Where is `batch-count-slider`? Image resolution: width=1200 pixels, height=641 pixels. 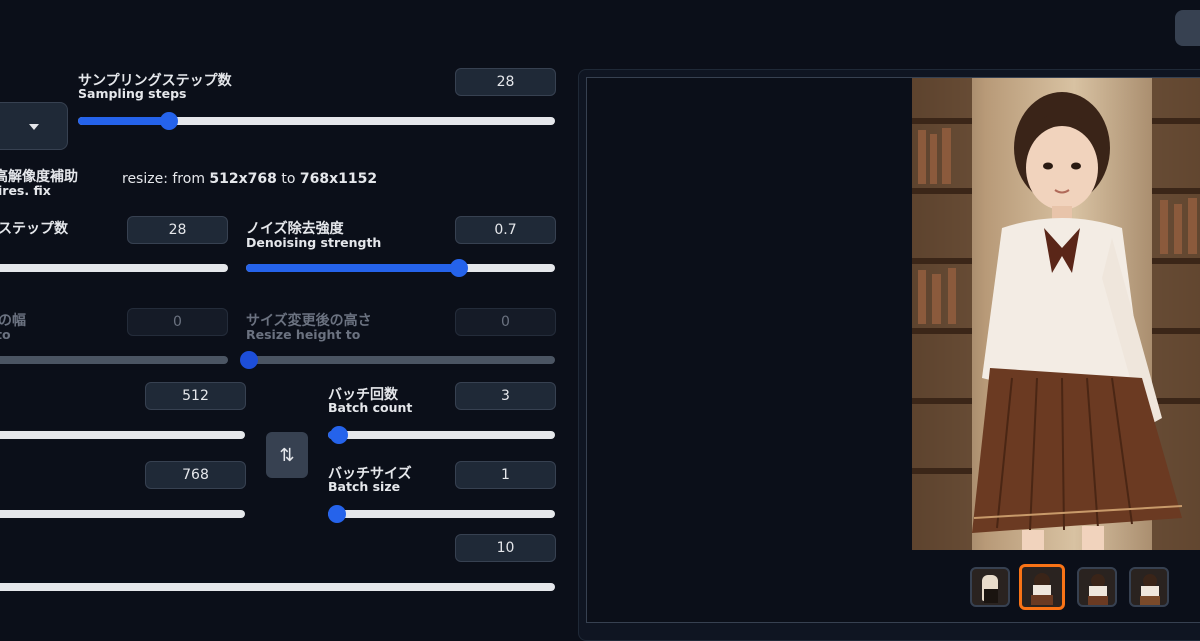 batch-count-slider is located at coordinates (441, 435).